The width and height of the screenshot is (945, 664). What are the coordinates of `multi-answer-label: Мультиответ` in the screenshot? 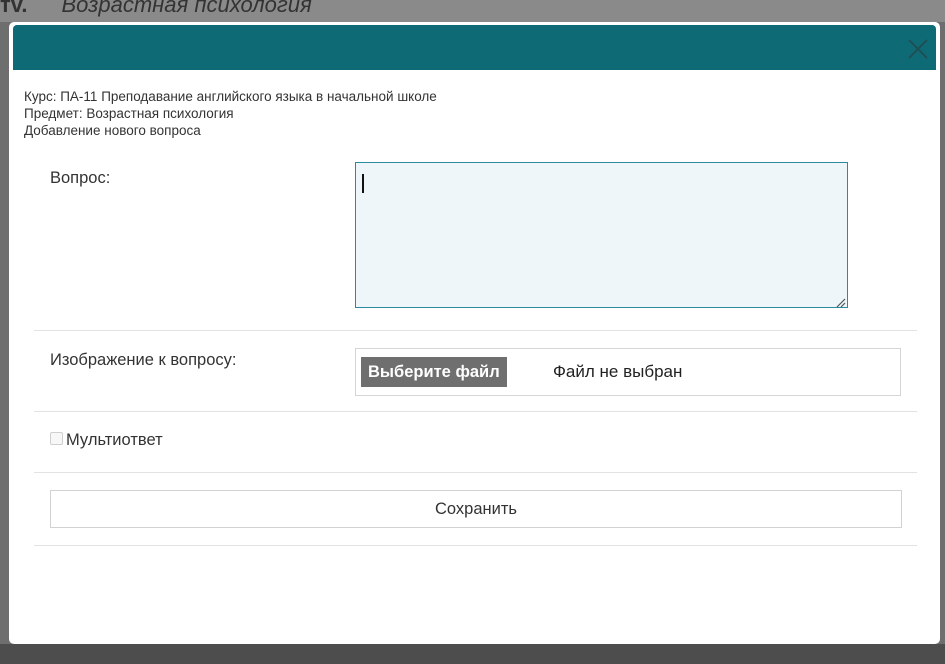 It's located at (114, 440).